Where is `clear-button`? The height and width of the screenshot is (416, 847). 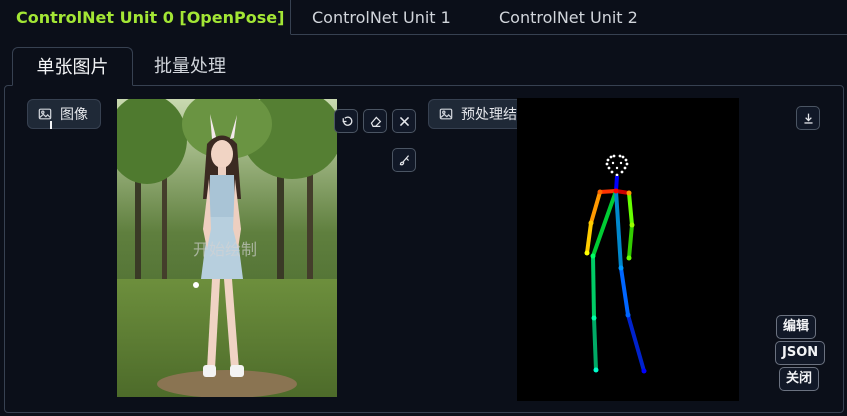
clear-button is located at coordinates (404, 121).